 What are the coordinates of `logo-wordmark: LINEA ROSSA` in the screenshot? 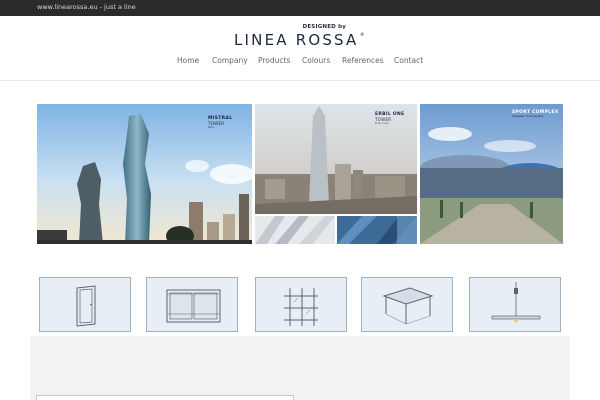 It's located at (296, 40).